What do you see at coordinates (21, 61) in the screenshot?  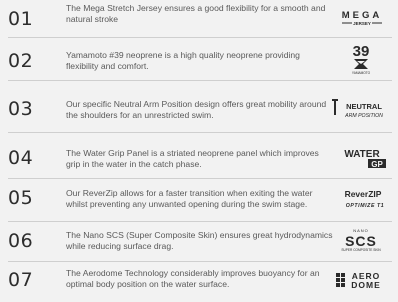 I see `feature-number: 02` at bounding box center [21, 61].